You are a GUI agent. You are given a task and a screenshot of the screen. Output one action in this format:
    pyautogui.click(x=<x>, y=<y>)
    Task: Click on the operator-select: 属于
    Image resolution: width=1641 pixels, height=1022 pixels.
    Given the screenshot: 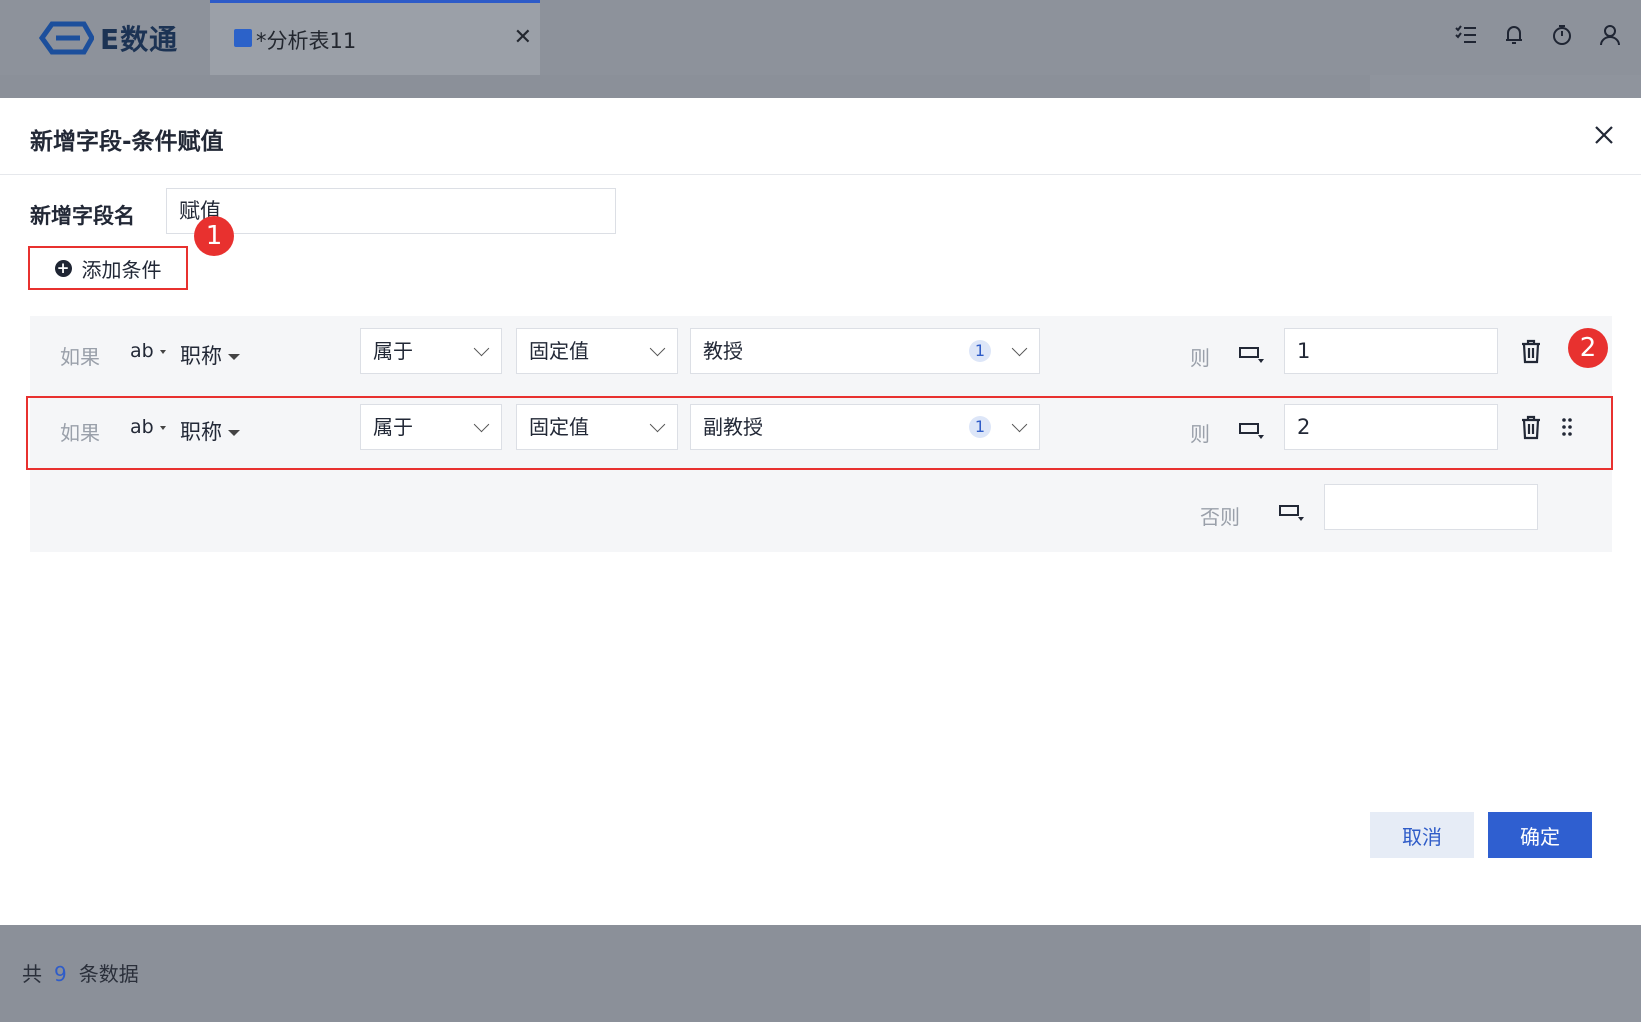 What is the action you would take?
    pyautogui.click(x=431, y=351)
    